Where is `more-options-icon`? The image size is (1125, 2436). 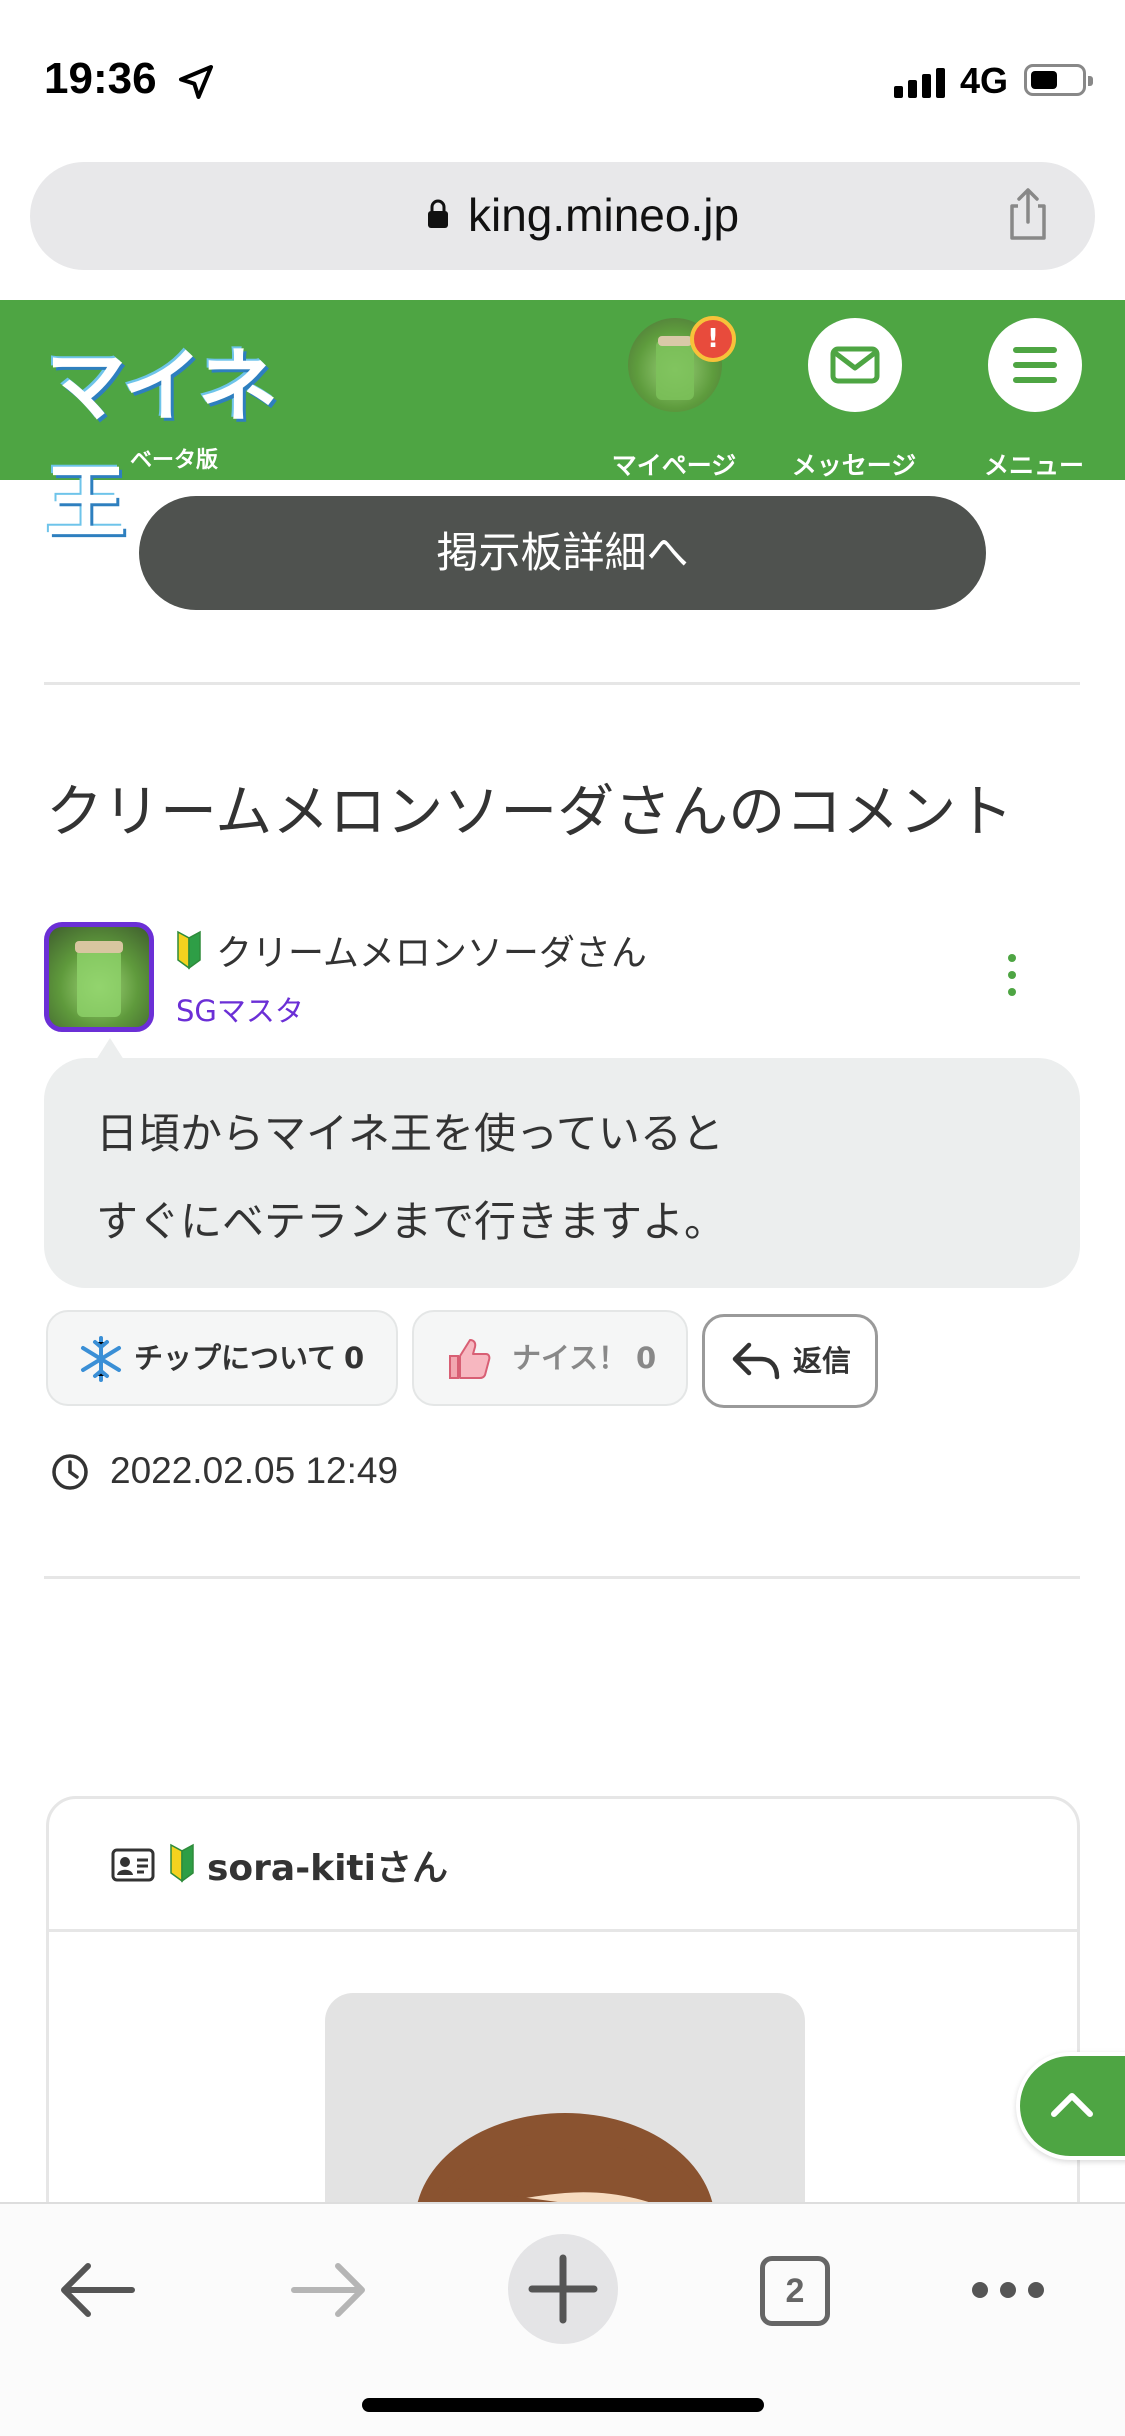
more-options-icon is located at coordinates (1012, 979).